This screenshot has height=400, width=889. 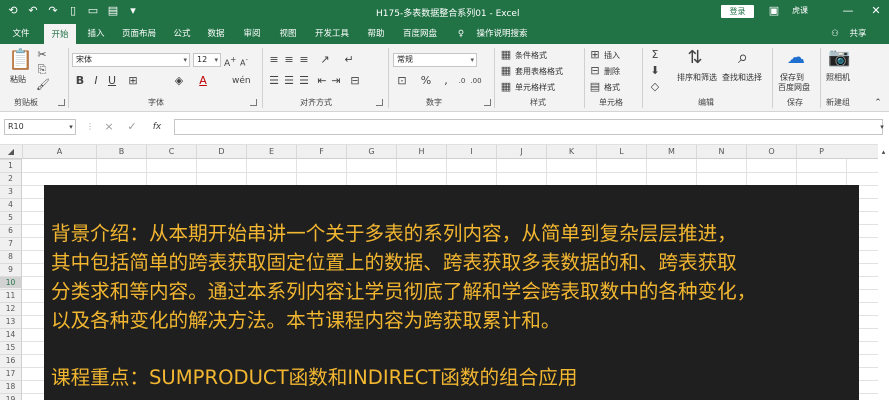 What do you see at coordinates (435, 60) in the screenshot?
I see `number-format-dropdown: 常规 ▾` at bounding box center [435, 60].